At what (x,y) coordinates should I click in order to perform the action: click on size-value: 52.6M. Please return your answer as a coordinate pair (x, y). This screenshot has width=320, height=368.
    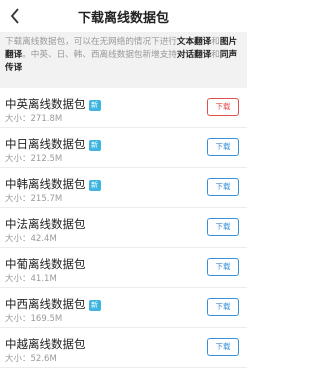
    Looking at the image, I should click on (43, 359).